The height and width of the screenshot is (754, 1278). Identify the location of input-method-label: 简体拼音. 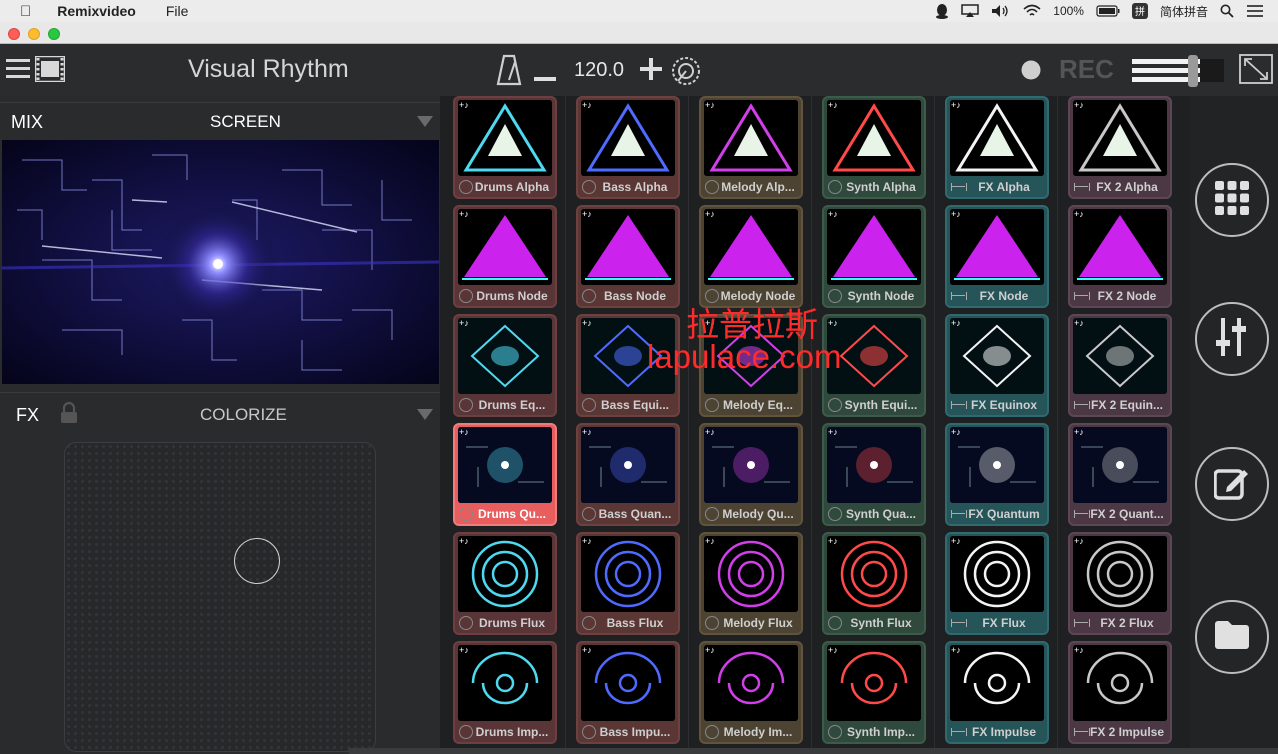
(1184, 11).